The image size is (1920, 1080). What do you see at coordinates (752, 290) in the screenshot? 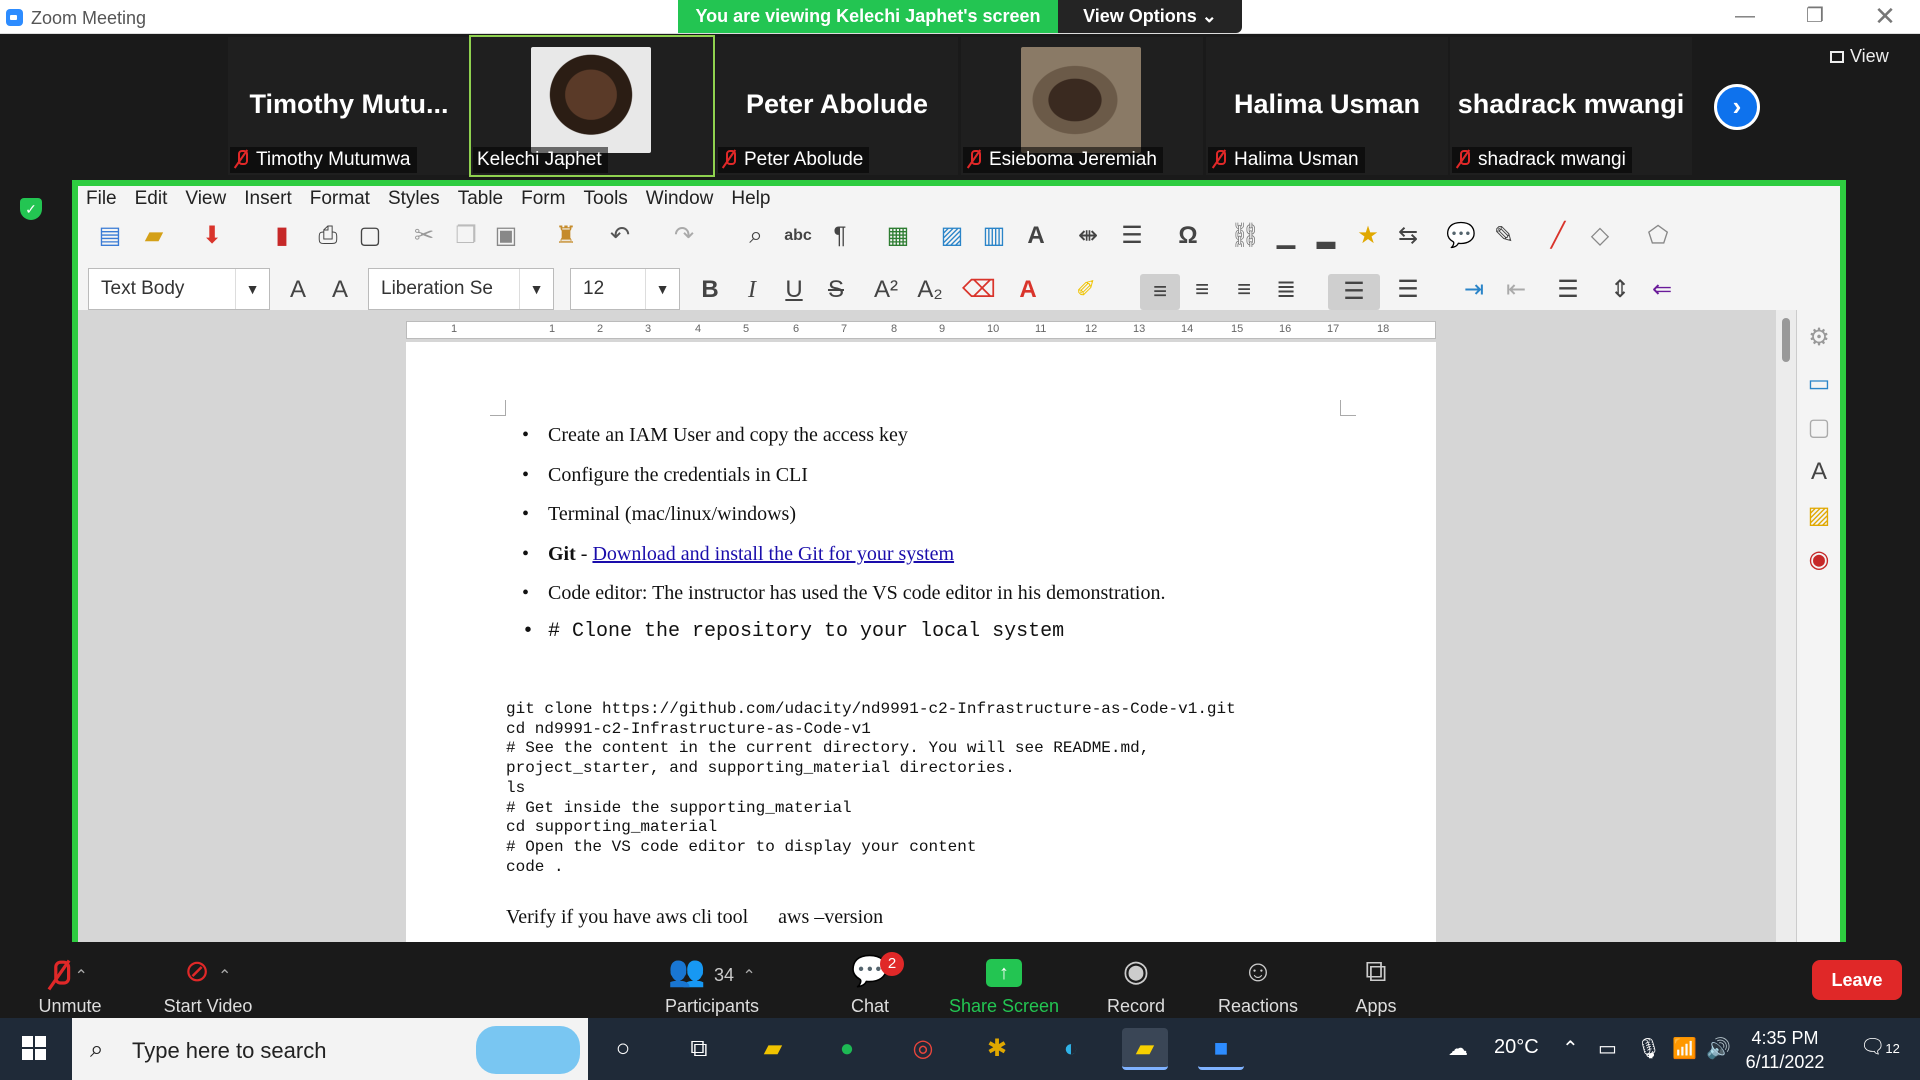
I see `italic-icon: I` at bounding box center [752, 290].